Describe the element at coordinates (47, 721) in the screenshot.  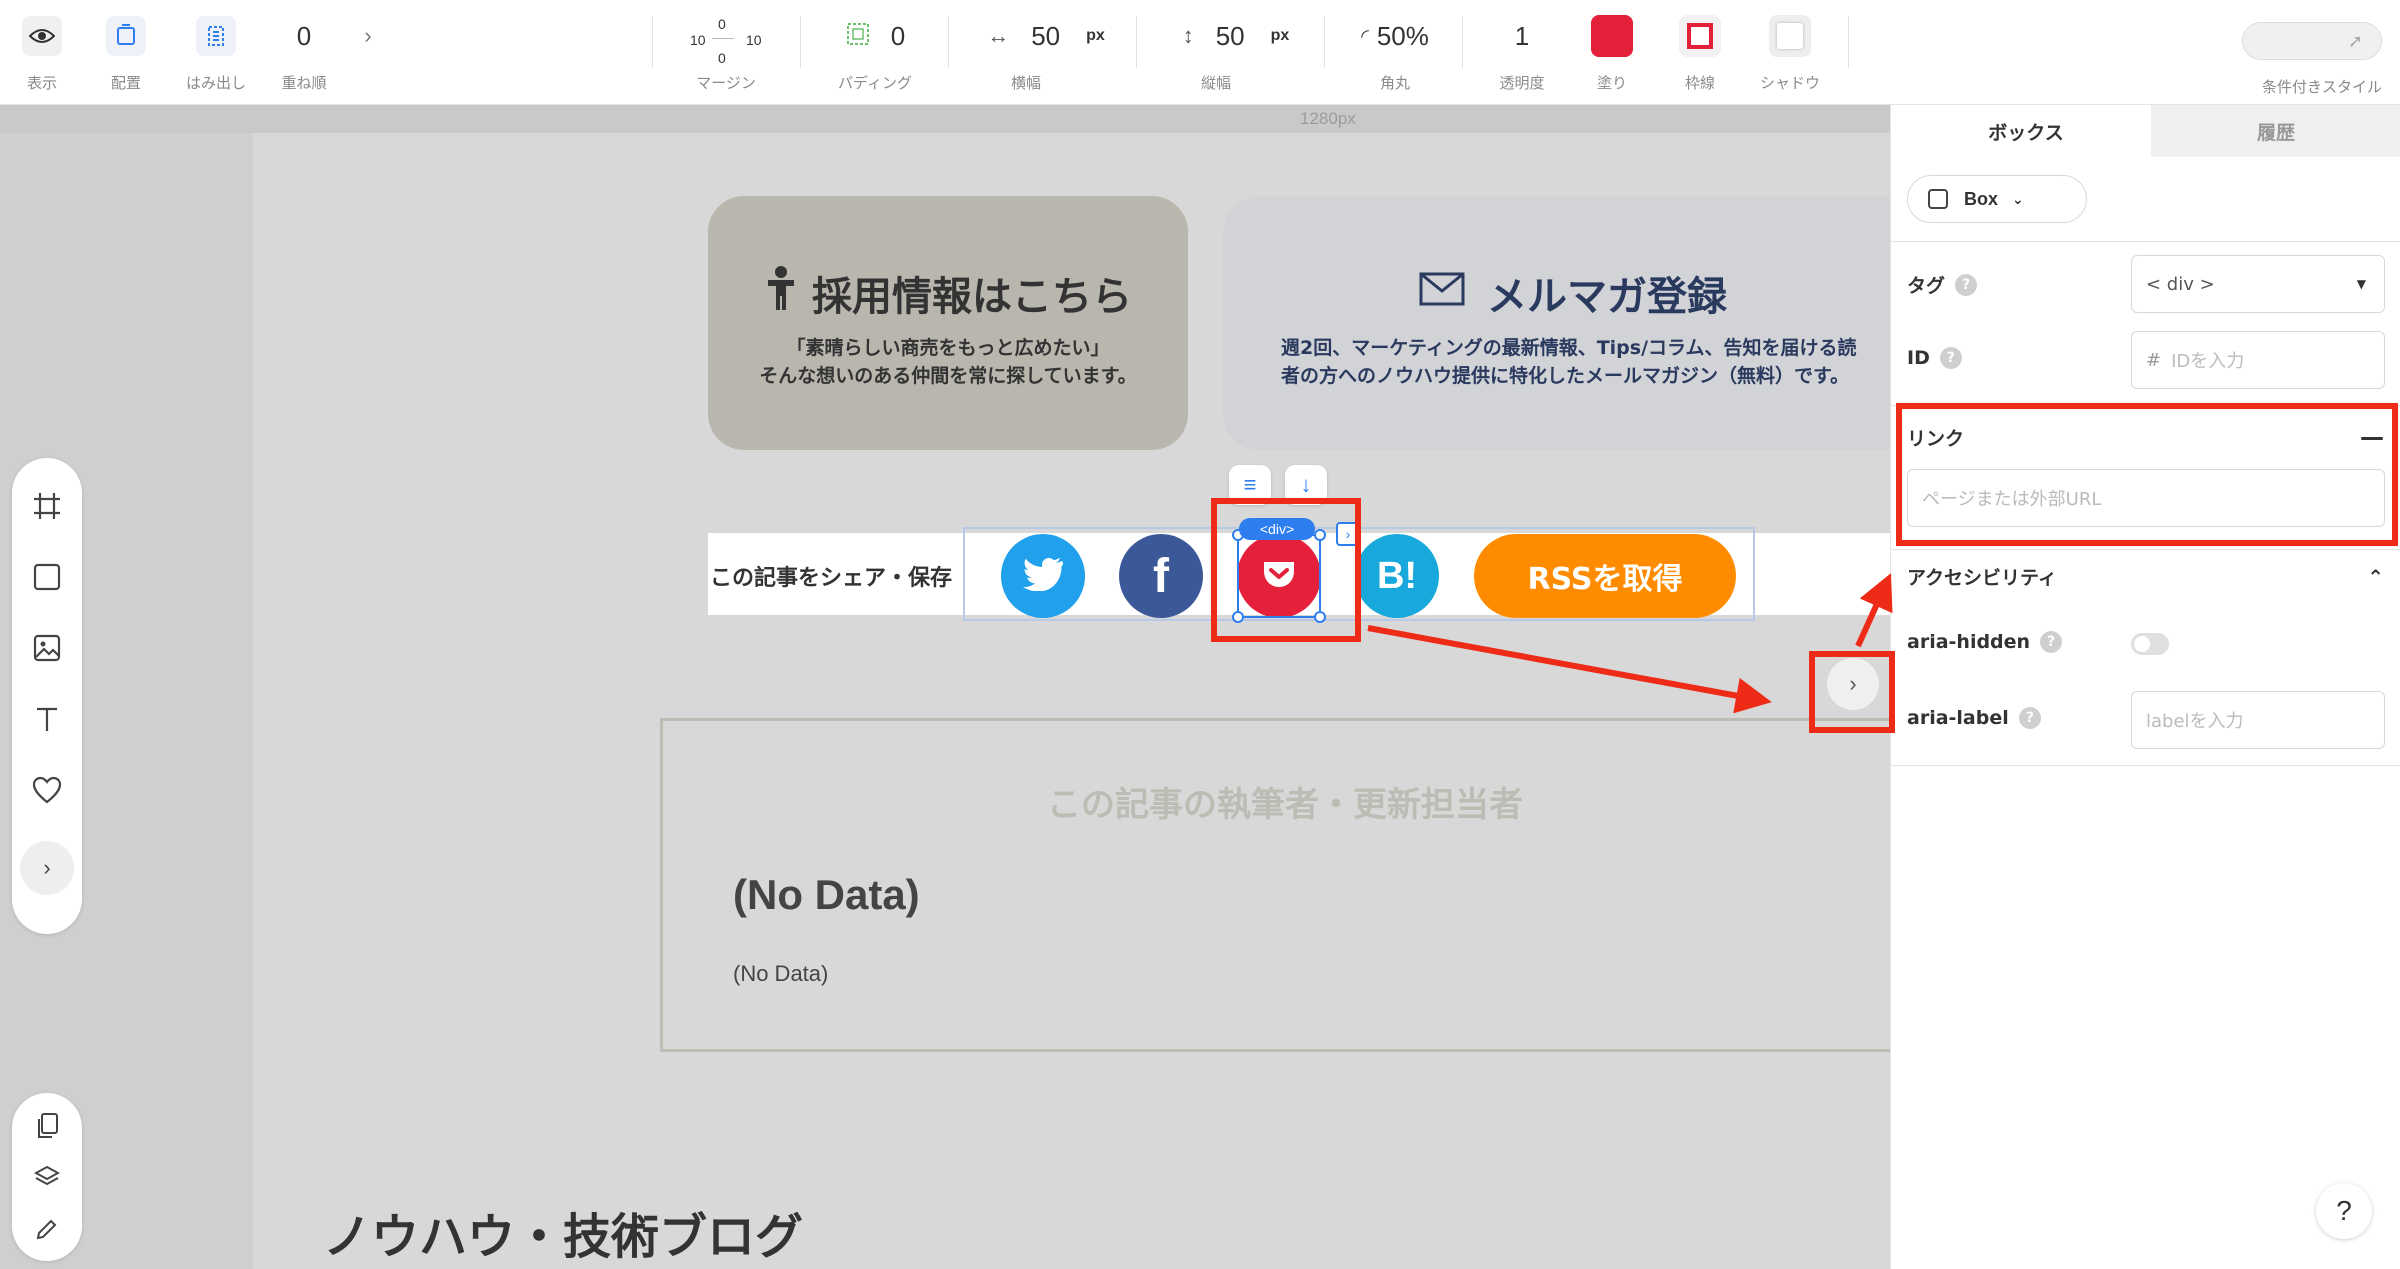
I see `text-tool` at that location.